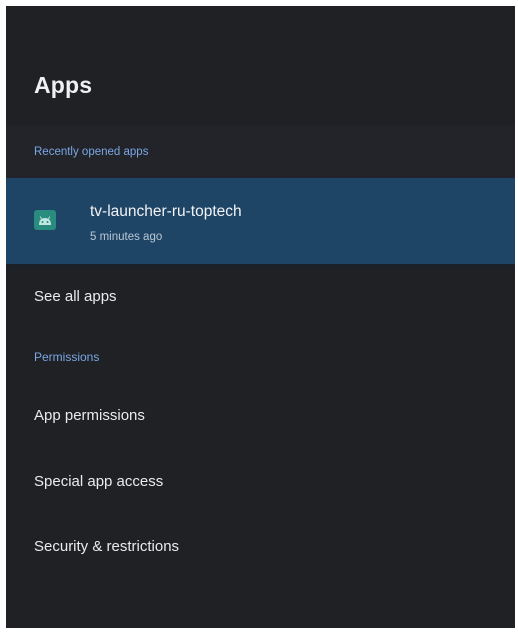  Describe the element at coordinates (166, 211) in the screenshot. I see `app-name: tv-launcher-ru-toptech` at that location.